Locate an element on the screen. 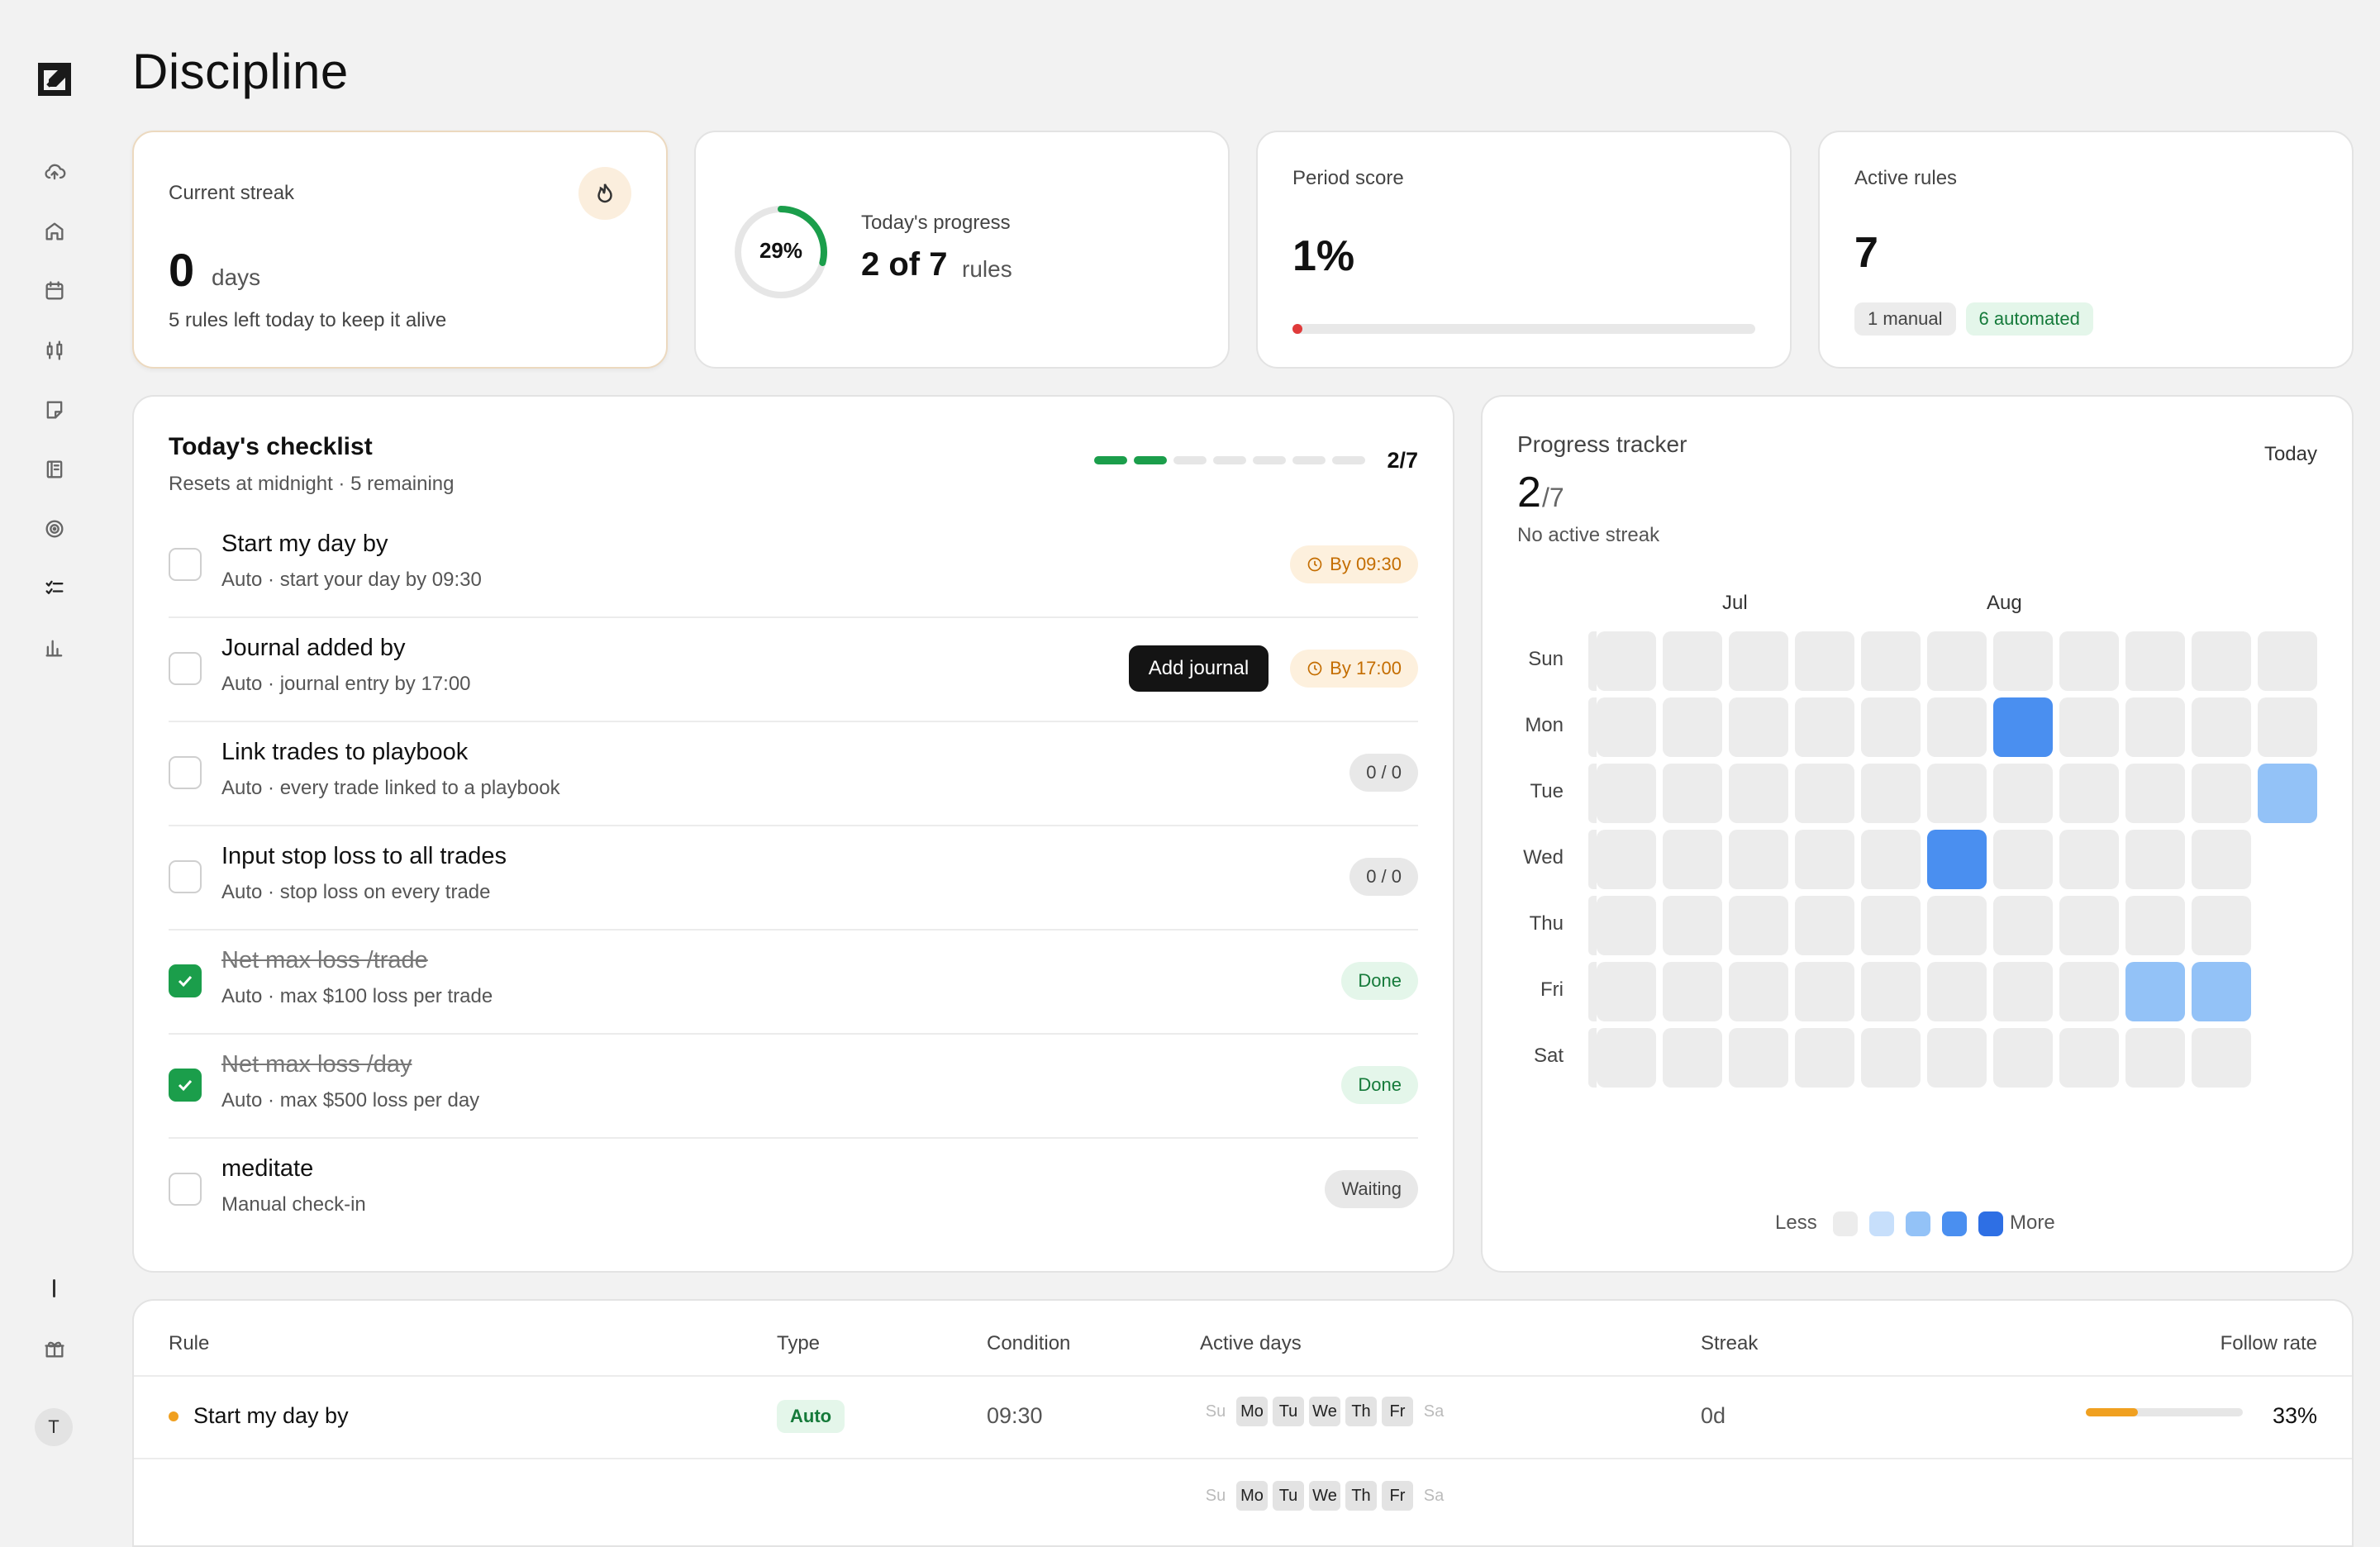 The width and height of the screenshot is (2380, 1547). app-logo is located at coordinates (54, 79).